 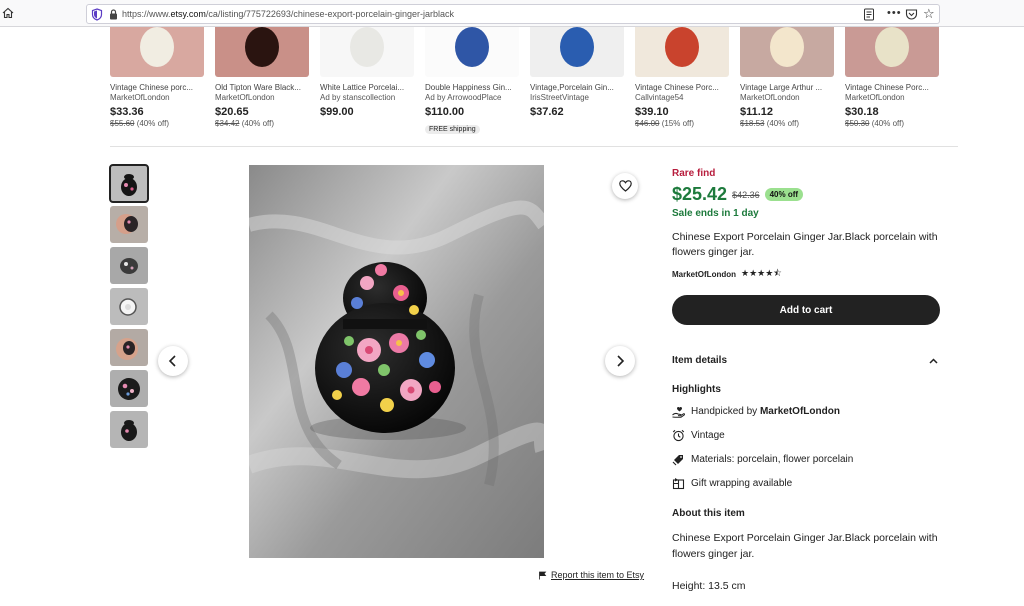 What do you see at coordinates (696, 389) in the screenshot?
I see `highlights-heading: Highlights` at bounding box center [696, 389].